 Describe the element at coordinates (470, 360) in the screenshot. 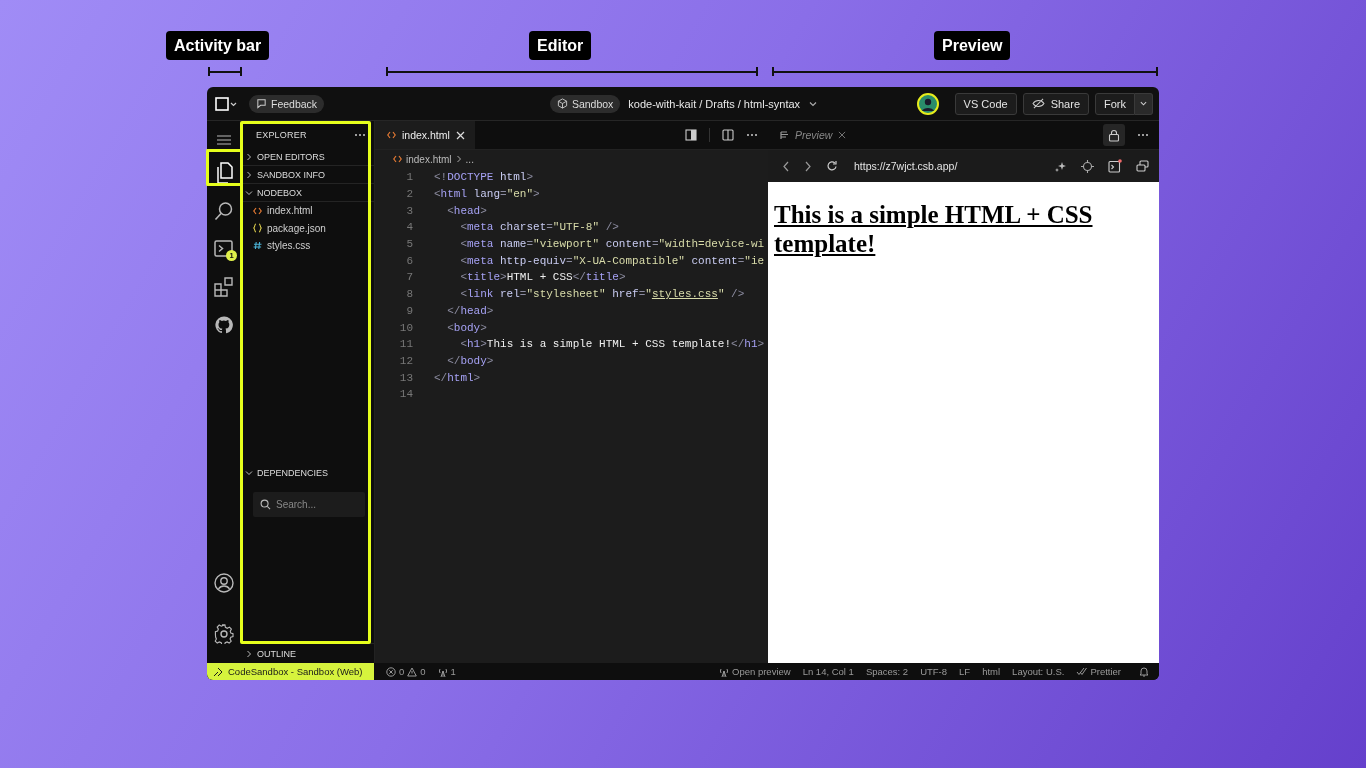

I see `code-line: </body>` at that location.